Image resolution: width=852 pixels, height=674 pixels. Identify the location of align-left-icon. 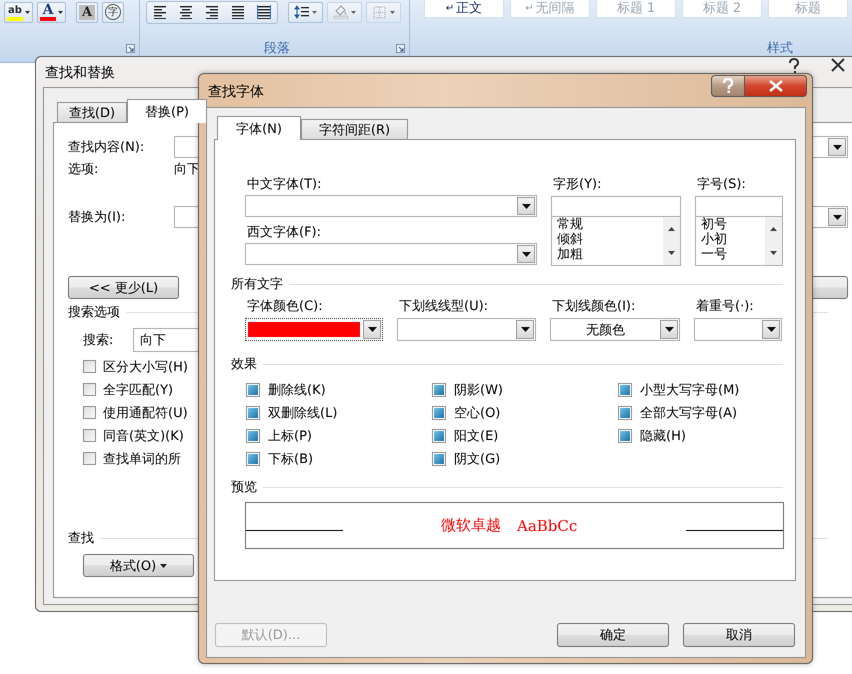
(159, 12).